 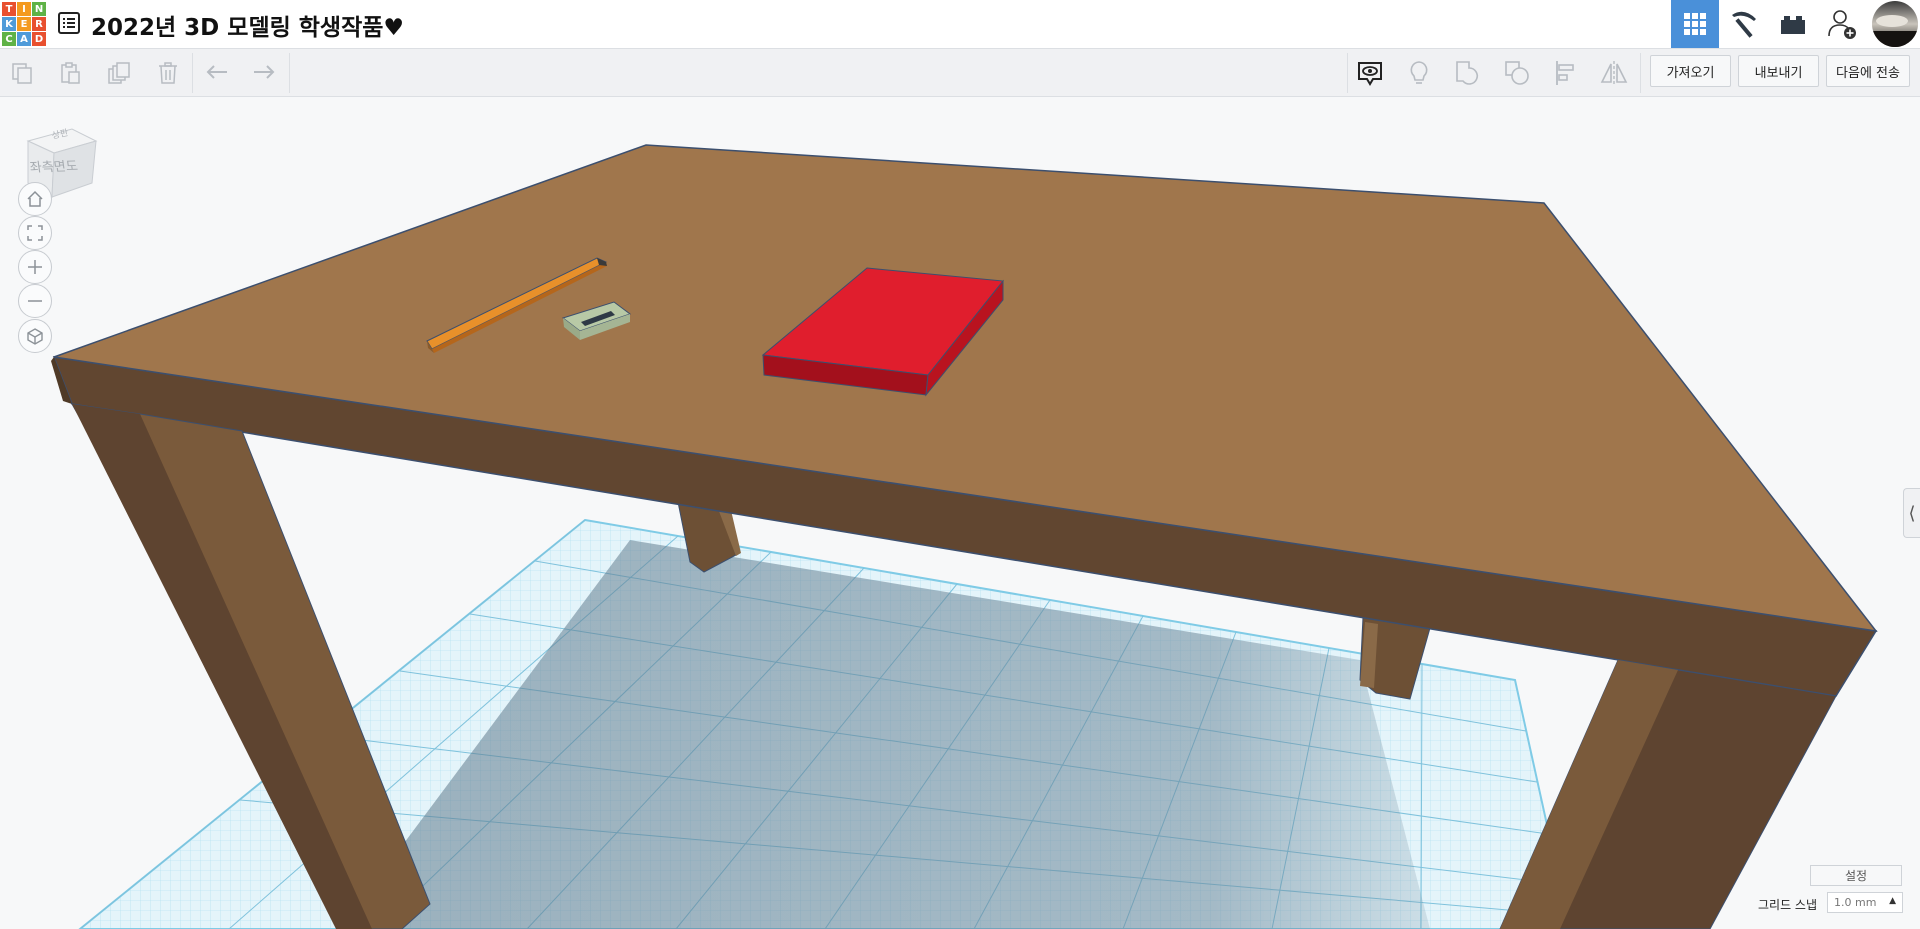 I want to click on tinkercad-logo: T I N K E R C A D, so click(x=24, y=24).